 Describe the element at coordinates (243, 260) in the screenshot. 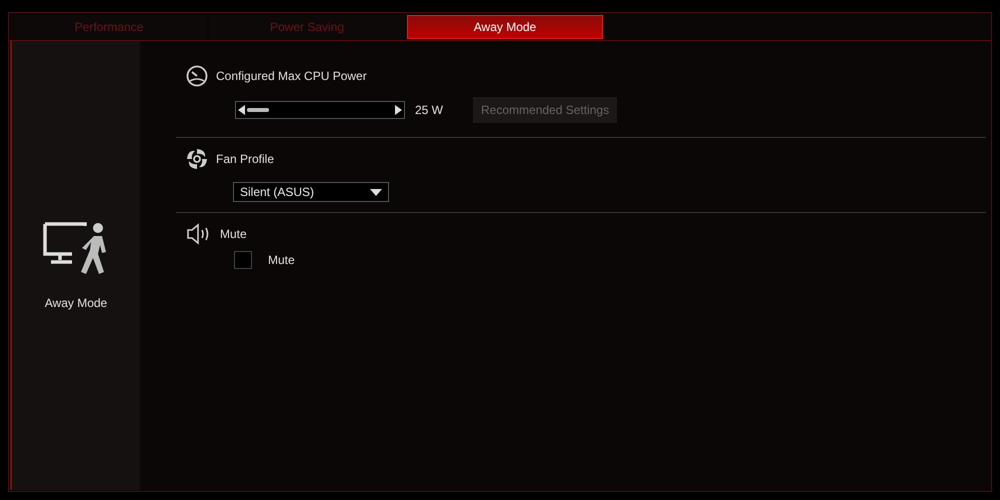

I see `mute-checkbox` at that location.